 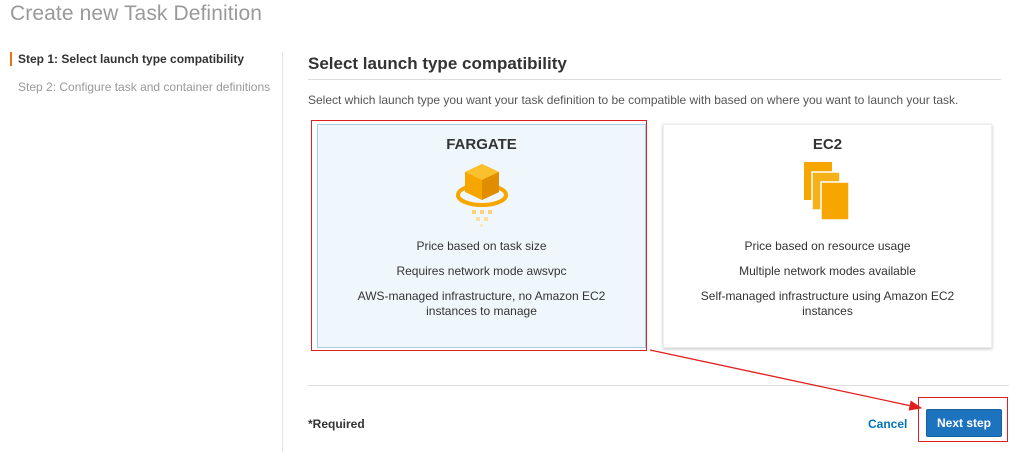 What do you see at coordinates (482, 195) in the screenshot?
I see `fargate-icon` at bounding box center [482, 195].